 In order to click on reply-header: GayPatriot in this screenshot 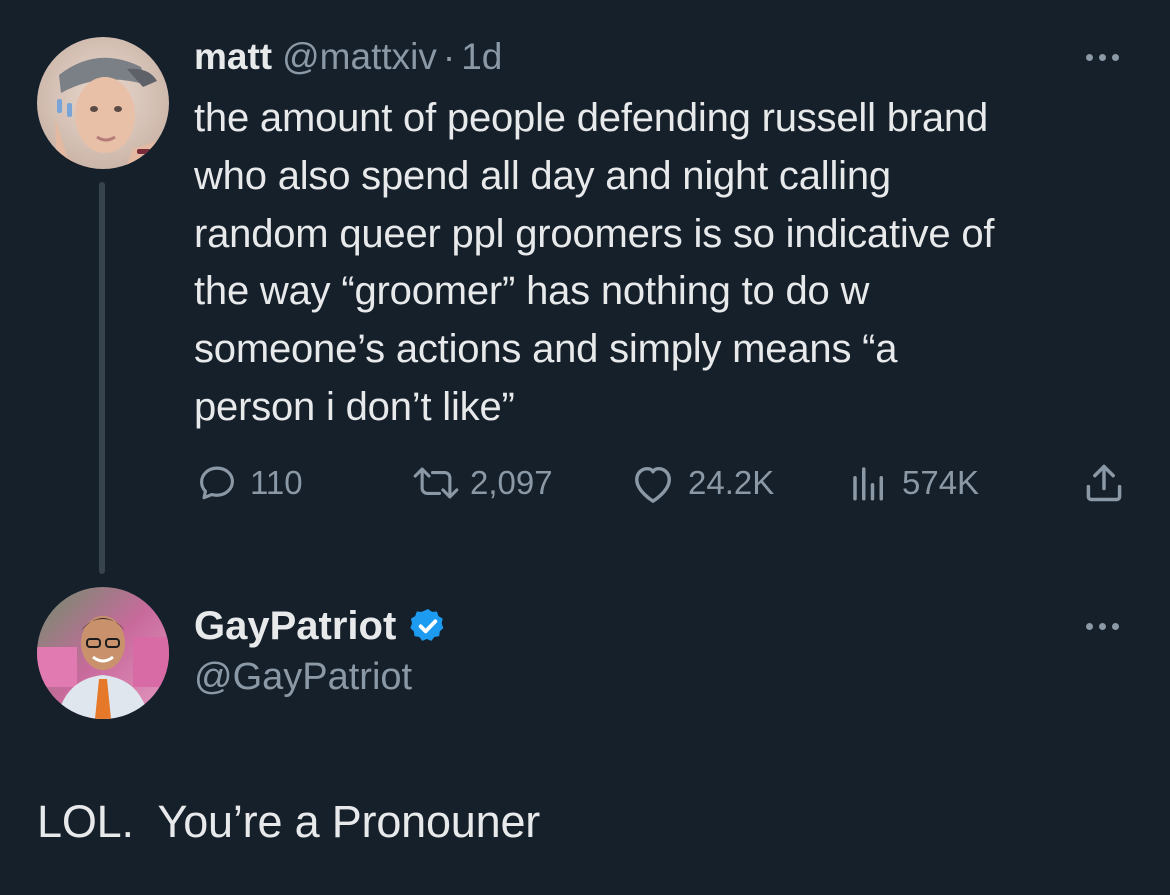, I will do `click(321, 626)`.